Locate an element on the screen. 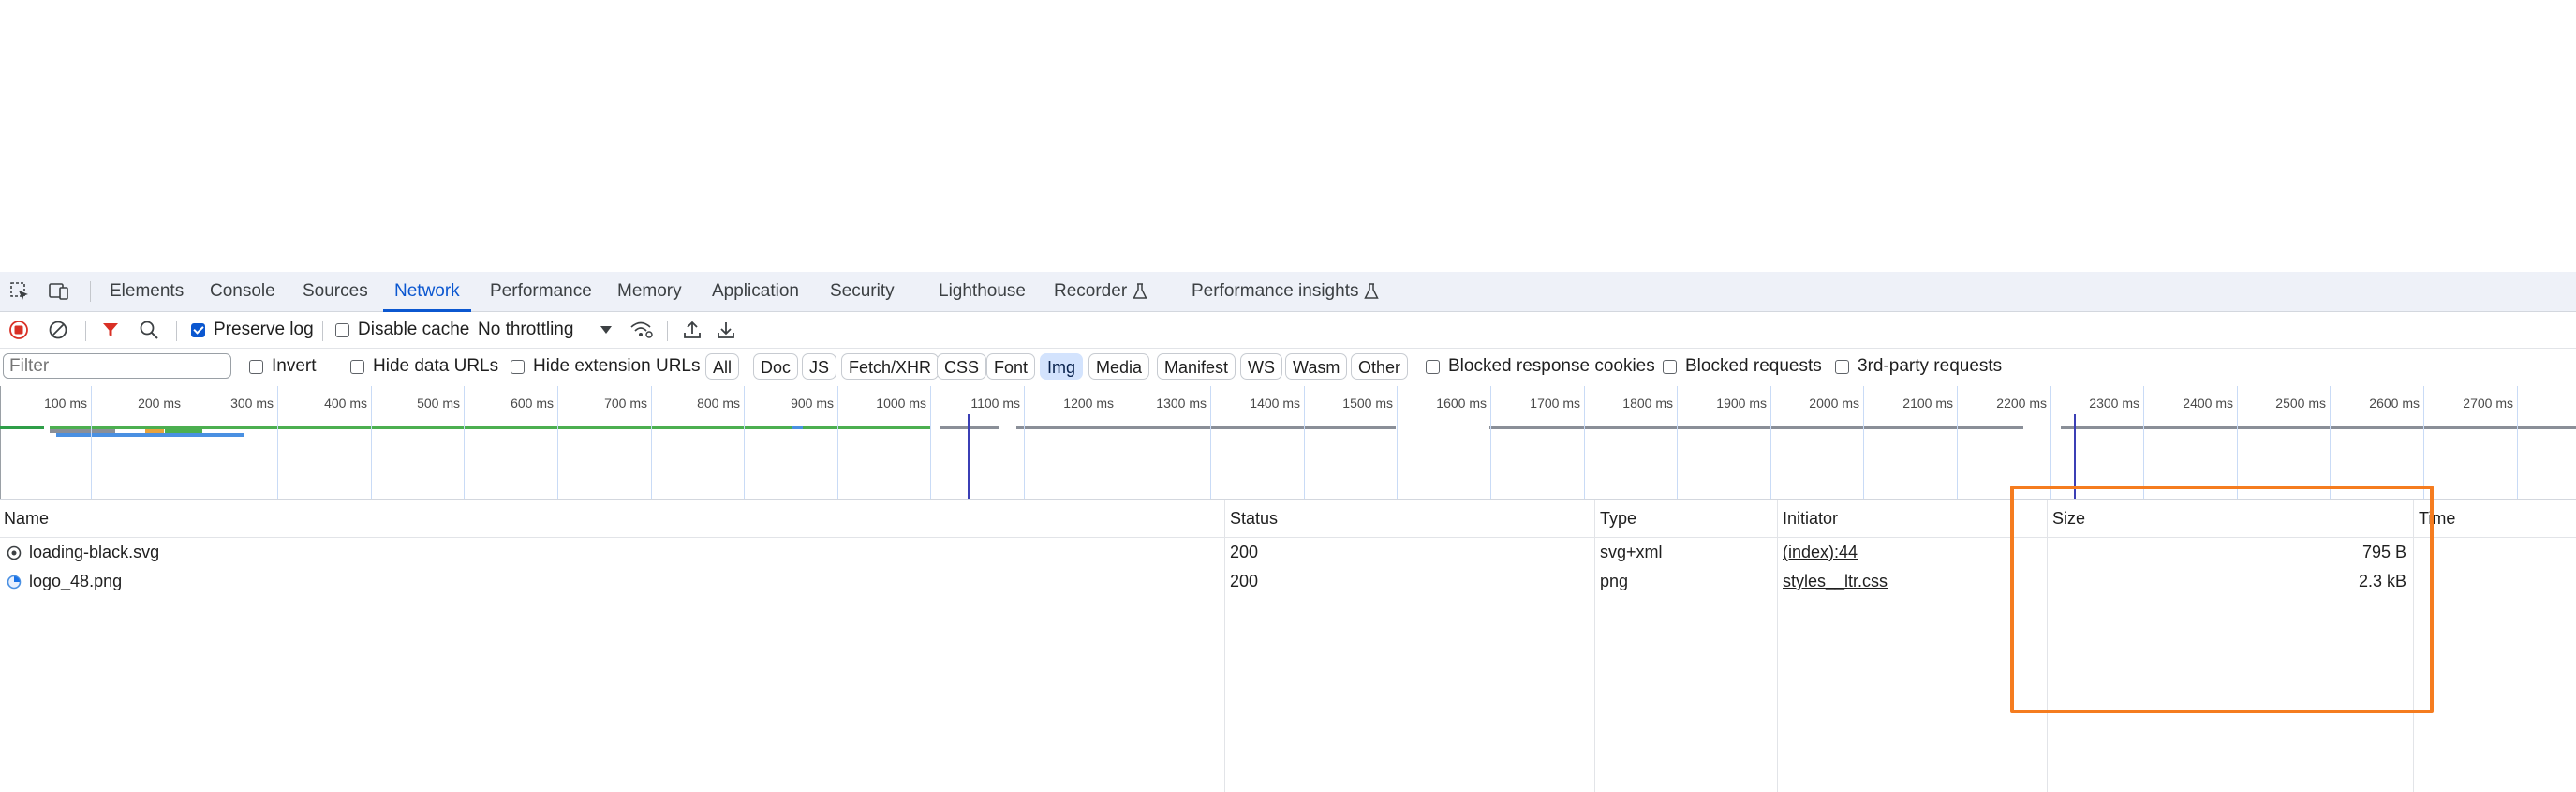 This screenshot has width=2576, height=792. type-filter-wasm: Wasm is located at coordinates (1316, 366).